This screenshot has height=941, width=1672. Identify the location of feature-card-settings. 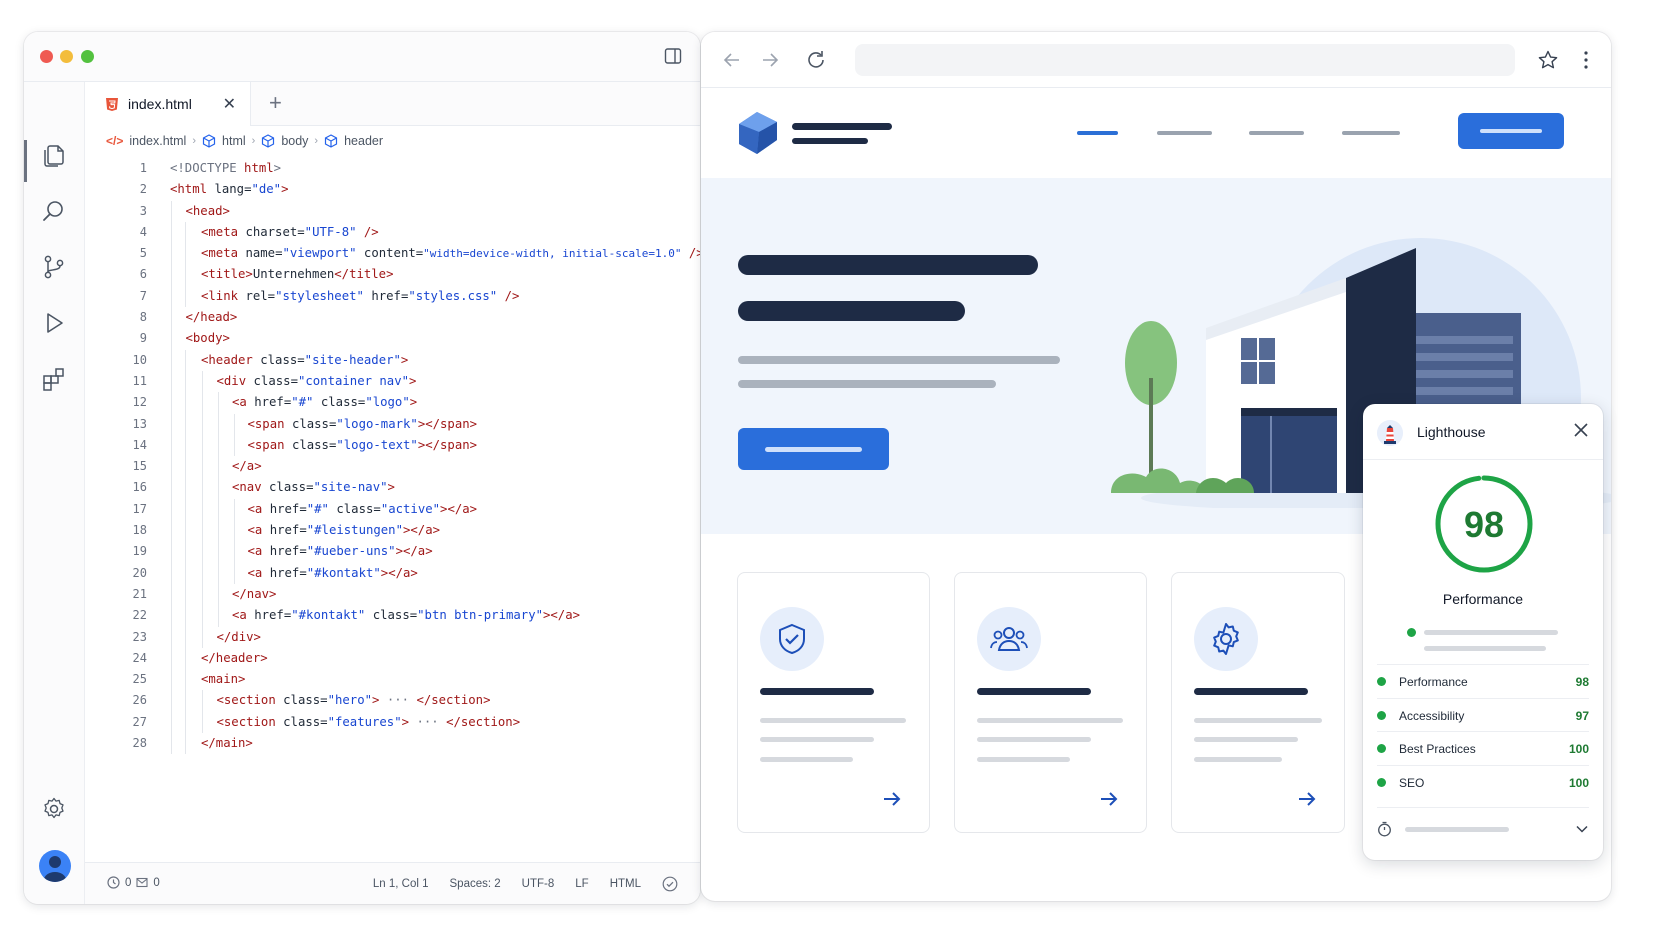
(1258, 702).